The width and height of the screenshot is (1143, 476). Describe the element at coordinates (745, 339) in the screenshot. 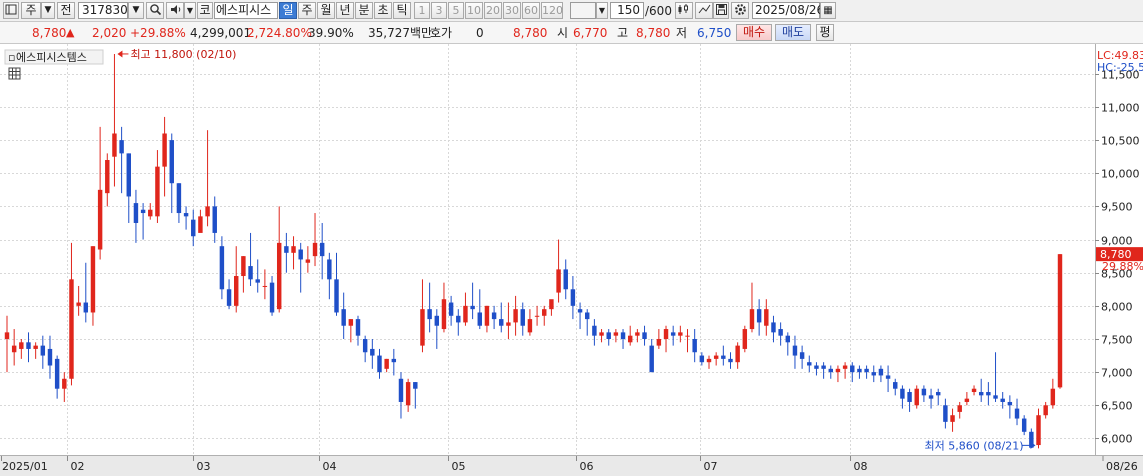

I see `candle` at that location.